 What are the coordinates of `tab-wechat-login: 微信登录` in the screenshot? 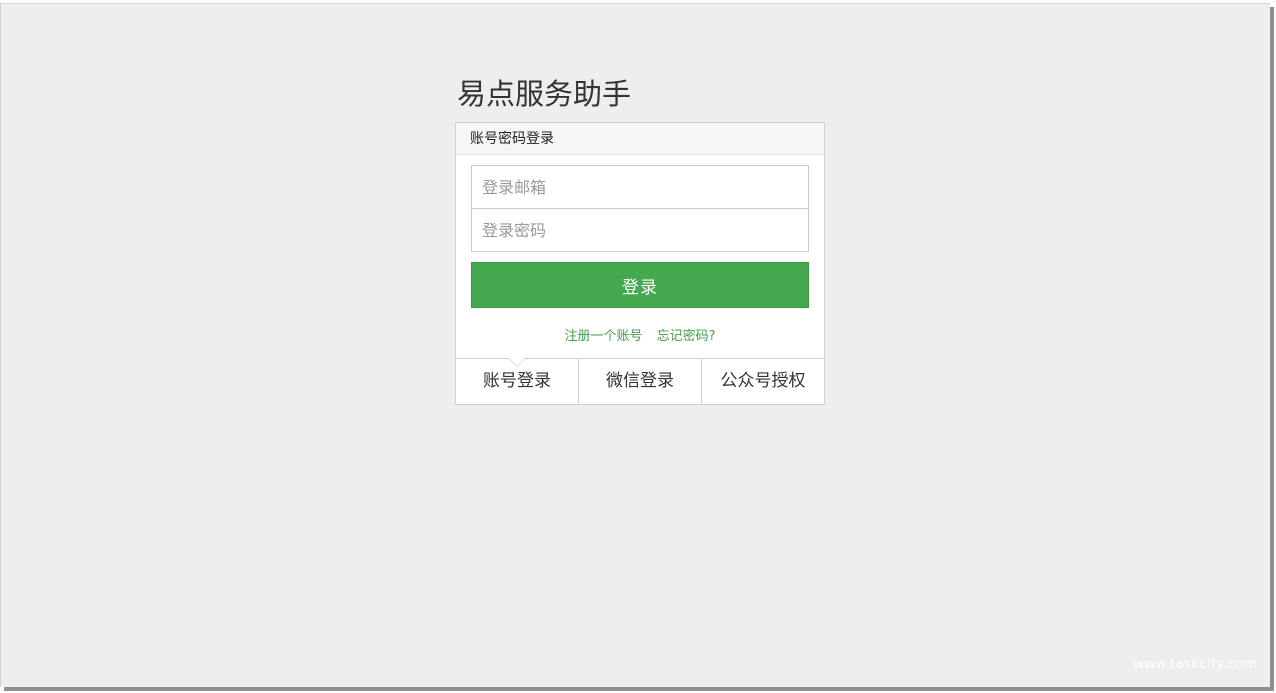 It's located at (639, 381).